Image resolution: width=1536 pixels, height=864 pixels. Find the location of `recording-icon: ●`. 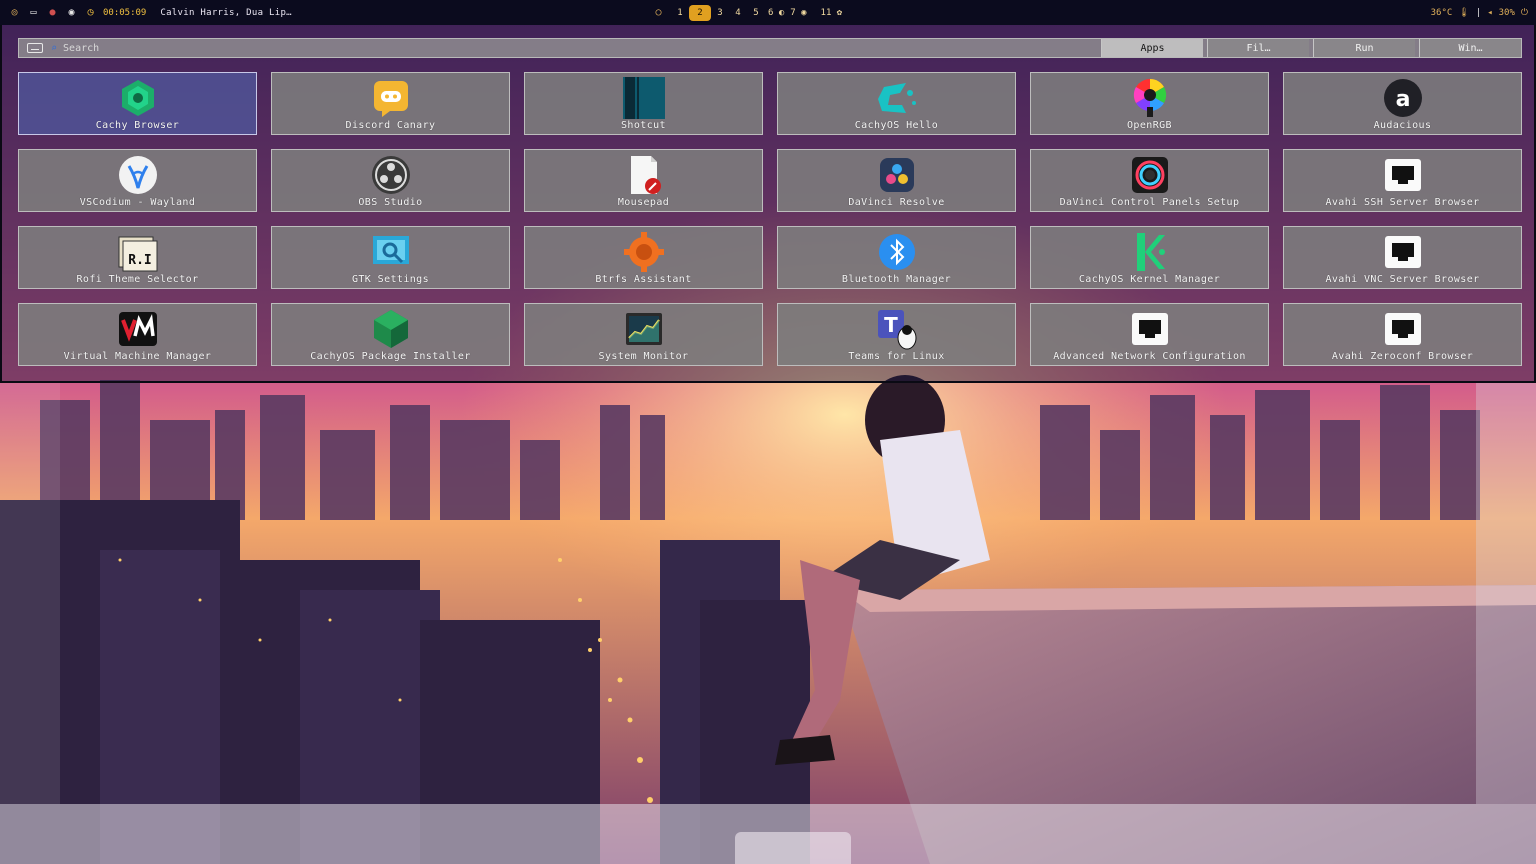

recording-icon: ● is located at coordinates (52, 12).